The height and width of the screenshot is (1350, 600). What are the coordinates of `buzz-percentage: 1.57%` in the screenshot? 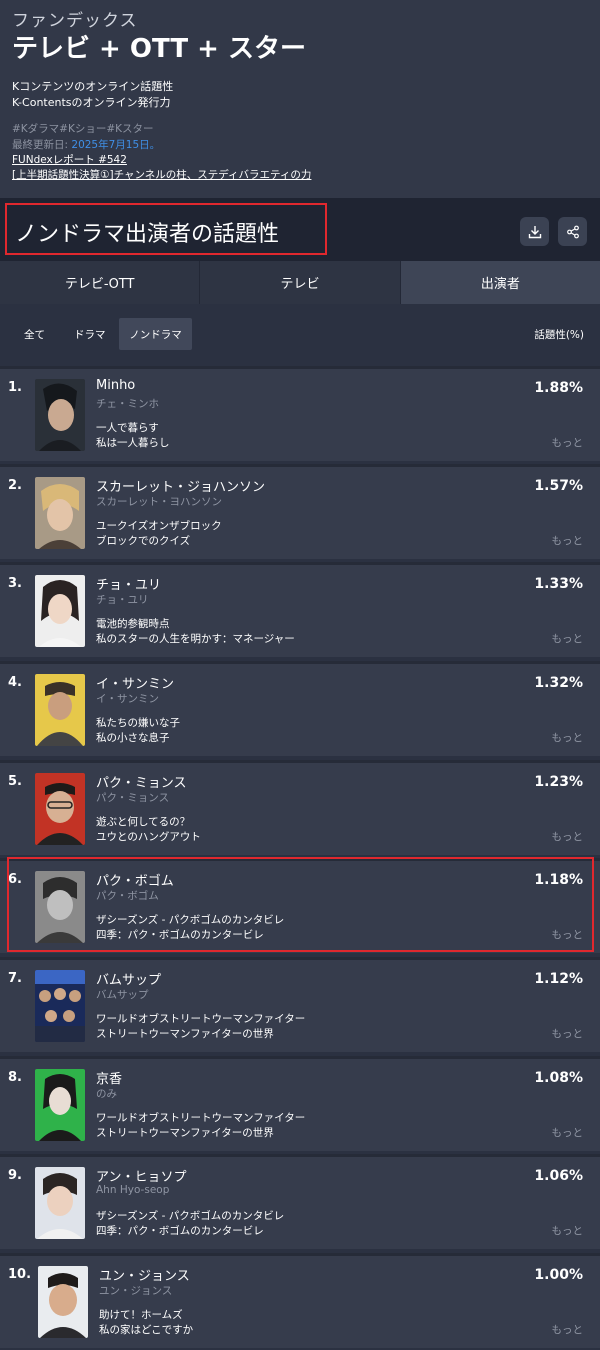 It's located at (558, 486).